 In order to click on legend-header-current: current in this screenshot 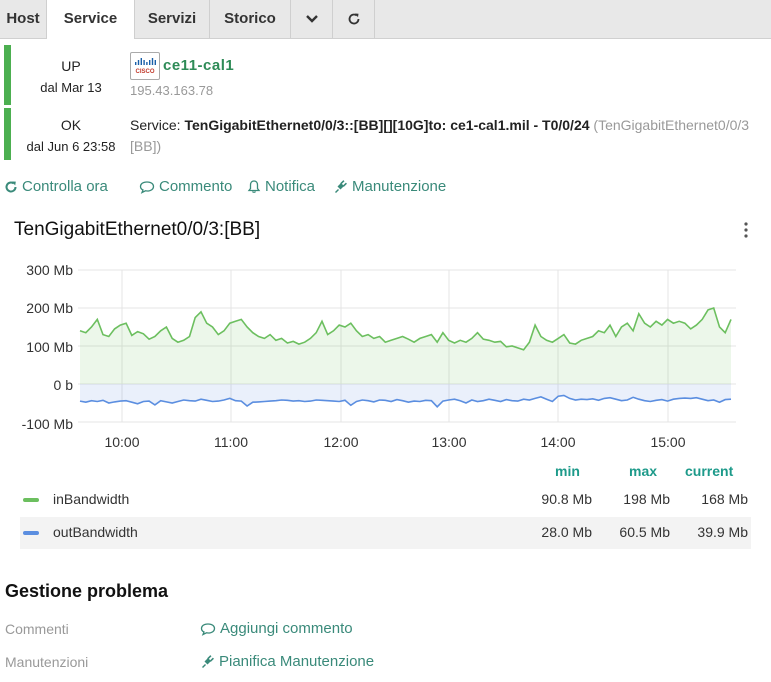, I will do `click(709, 471)`.